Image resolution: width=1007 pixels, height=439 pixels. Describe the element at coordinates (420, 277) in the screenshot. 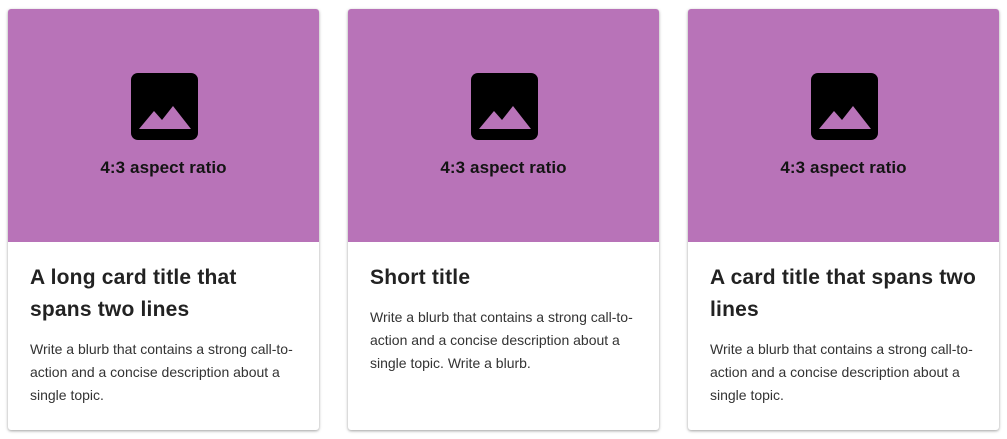

I see `card-title: Short title` at that location.